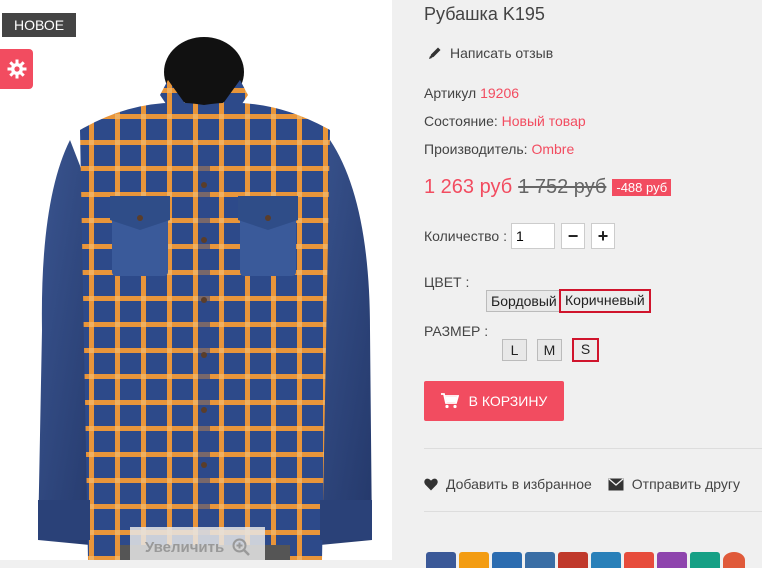 The height and width of the screenshot is (568, 762). I want to click on send-to-friend-label: Отправить другу, so click(686, 484).